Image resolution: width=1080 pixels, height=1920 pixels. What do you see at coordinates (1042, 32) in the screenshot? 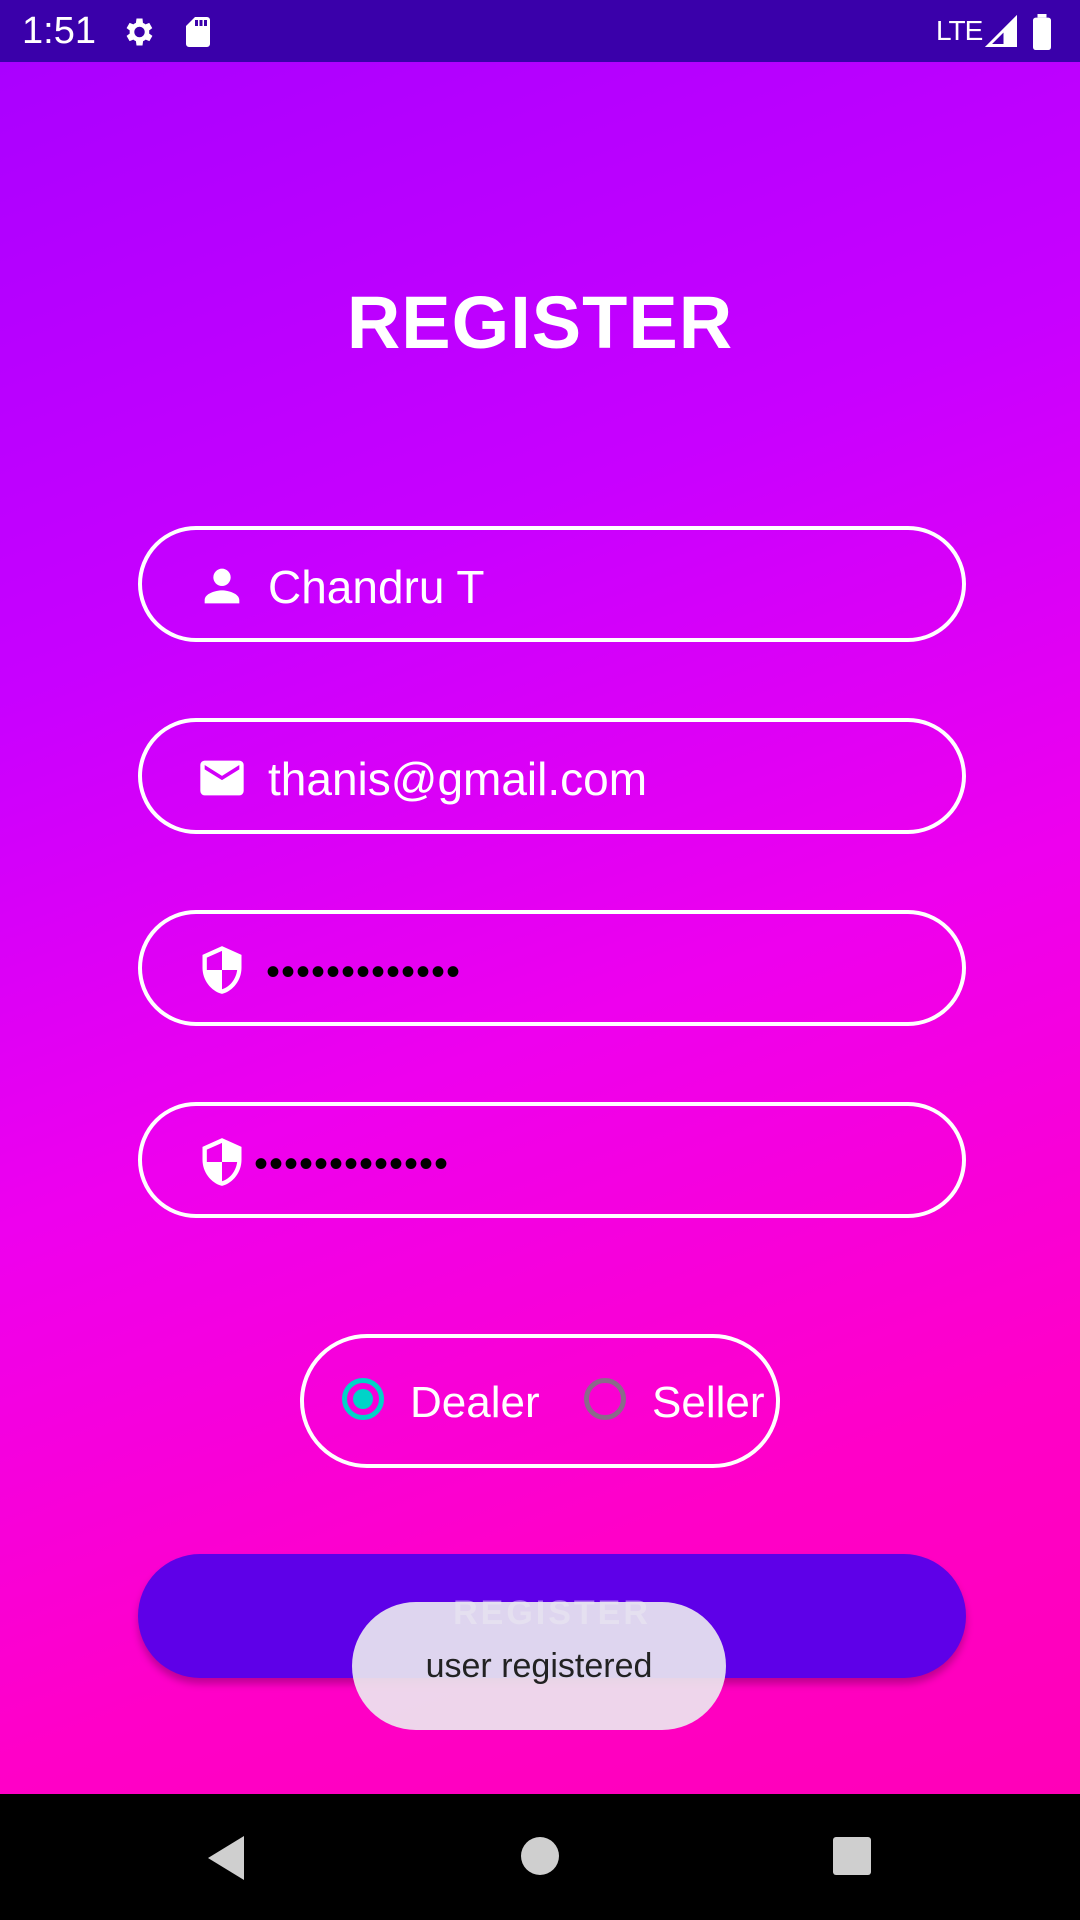
I see `battery-icon` at bounding box center [1042, 32].